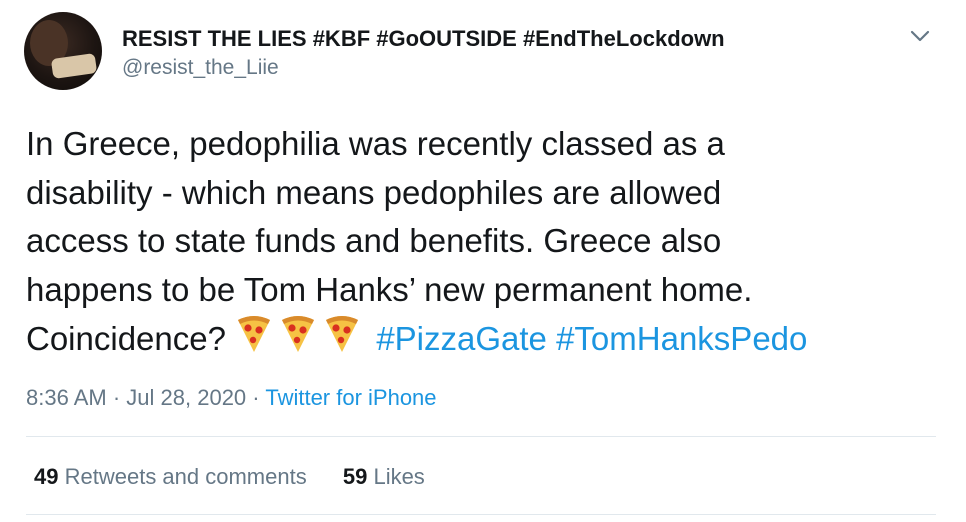 The width and height of the screenshot is (966, 522). What do you see at coordinates (126, 338) in the screenshot?
I see `tweet-question: Coincidence?` at bounding box center [126, 338].